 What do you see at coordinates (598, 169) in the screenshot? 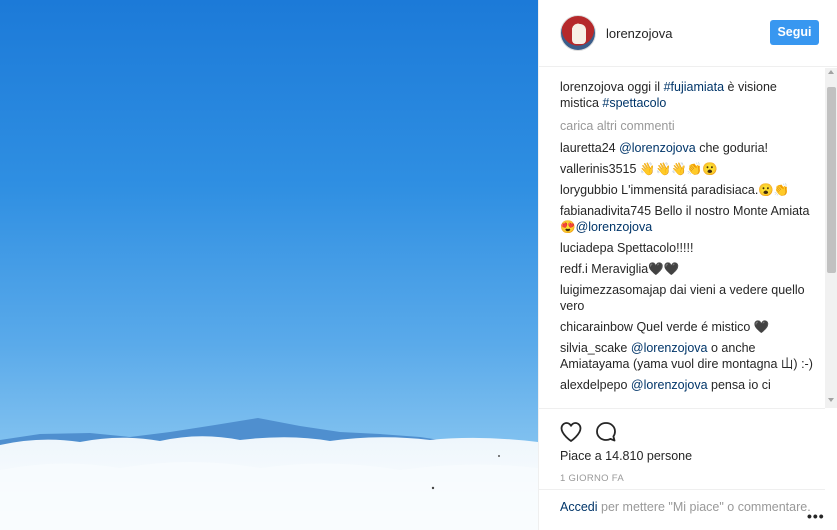
I see `comment-username: vallerinis3515` at bounding box center [598, 169].